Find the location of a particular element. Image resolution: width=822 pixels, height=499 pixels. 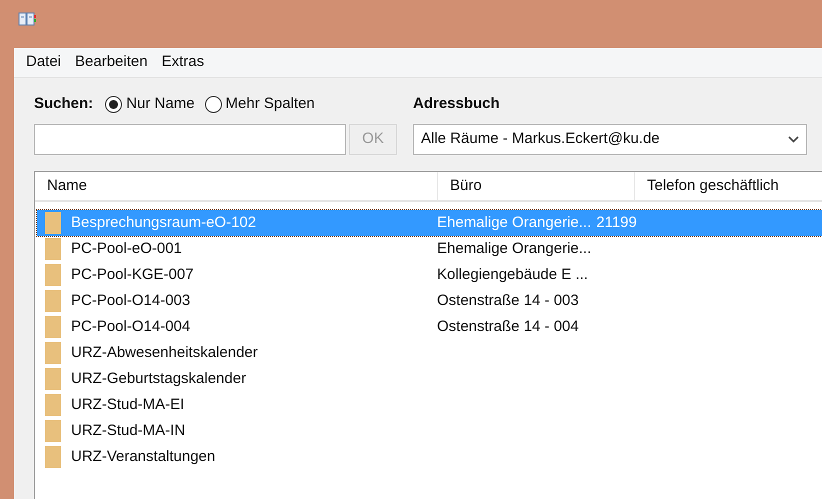

table-row: PC-Pool-O14-004 Ostenstraße 14 - 004 is located at coordinates (429, 327).